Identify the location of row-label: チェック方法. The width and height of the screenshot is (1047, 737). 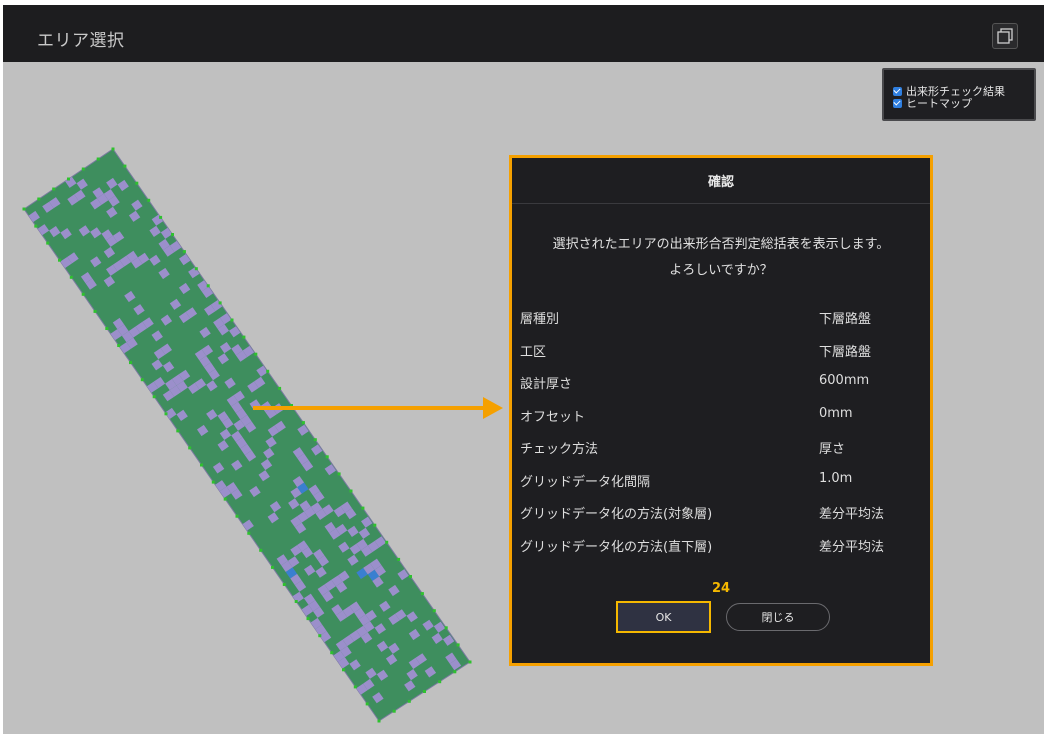
(559, 449).